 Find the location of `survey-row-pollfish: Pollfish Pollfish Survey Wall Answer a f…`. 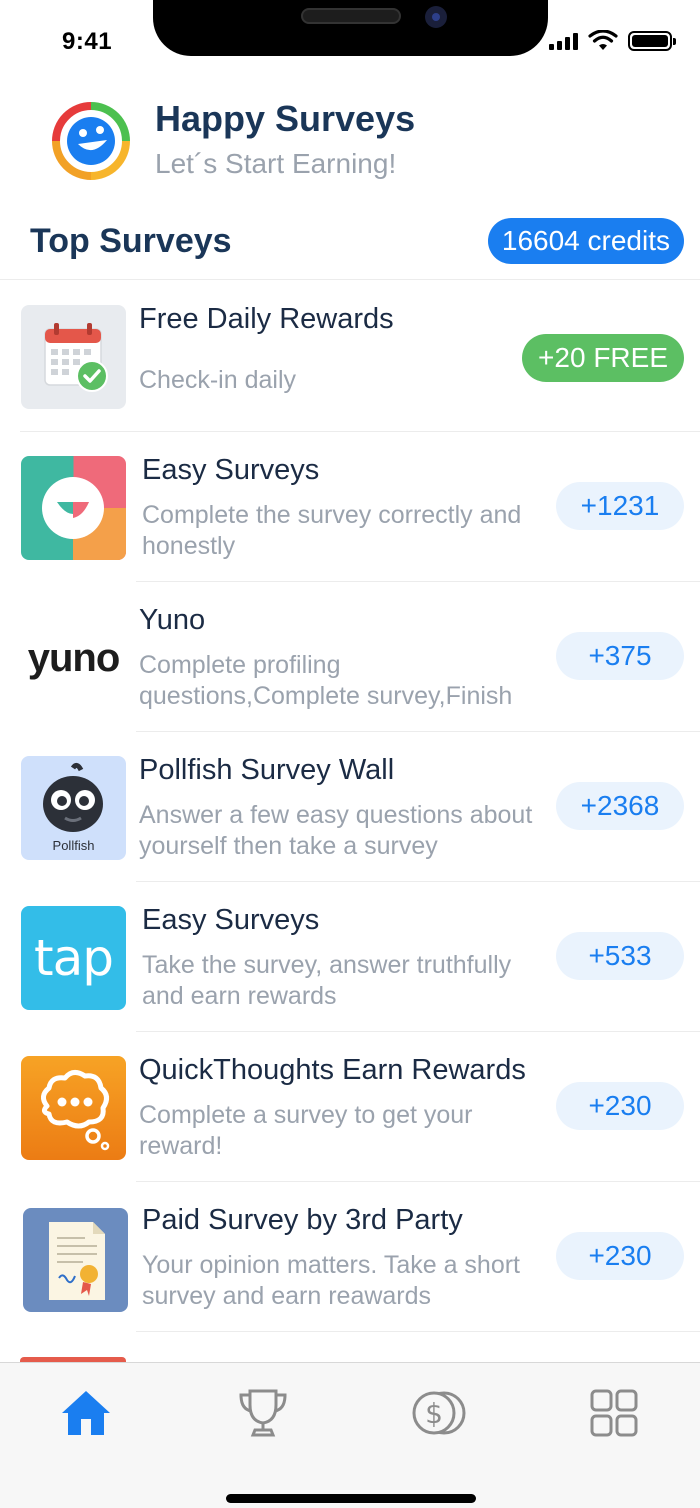

survey-row-pollfish: Pollfish Pollfish Survey Wall Answer a f… is located at coordinates (350, 807).